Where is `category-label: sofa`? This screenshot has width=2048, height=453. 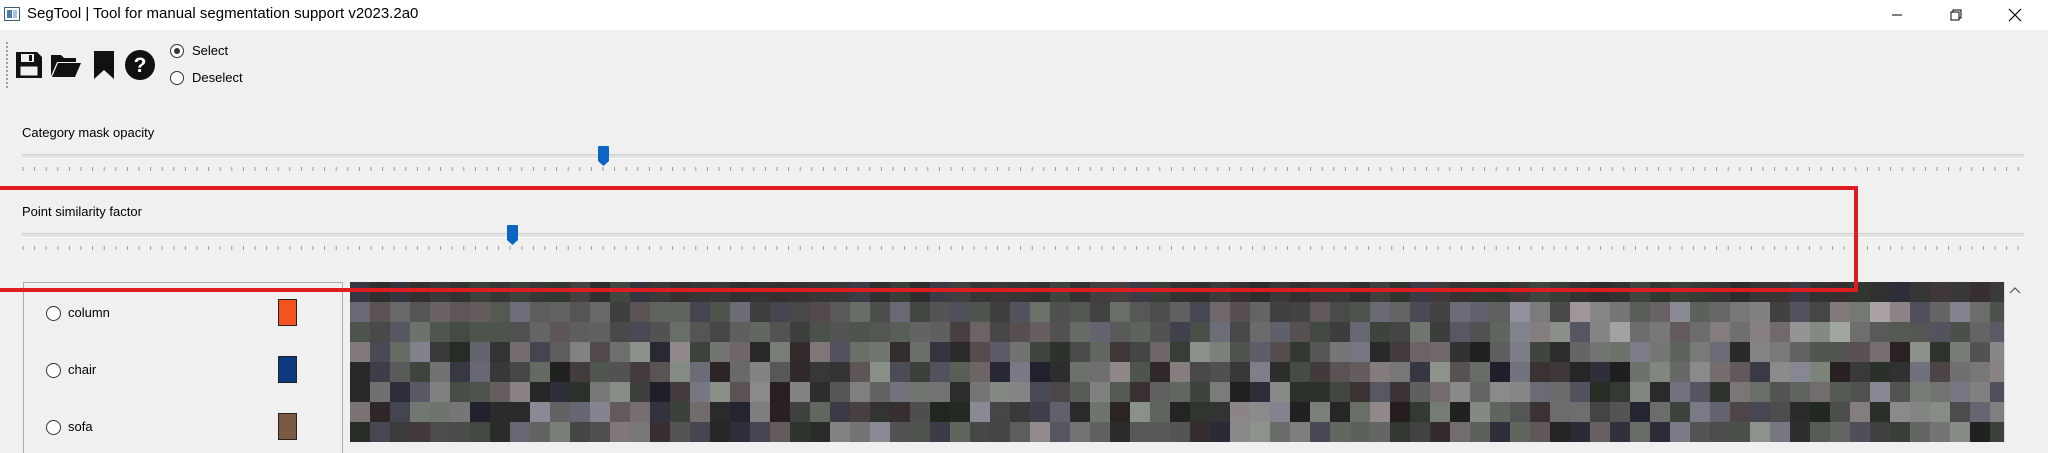 category-label: sofa is located at coordinates (80, 426).